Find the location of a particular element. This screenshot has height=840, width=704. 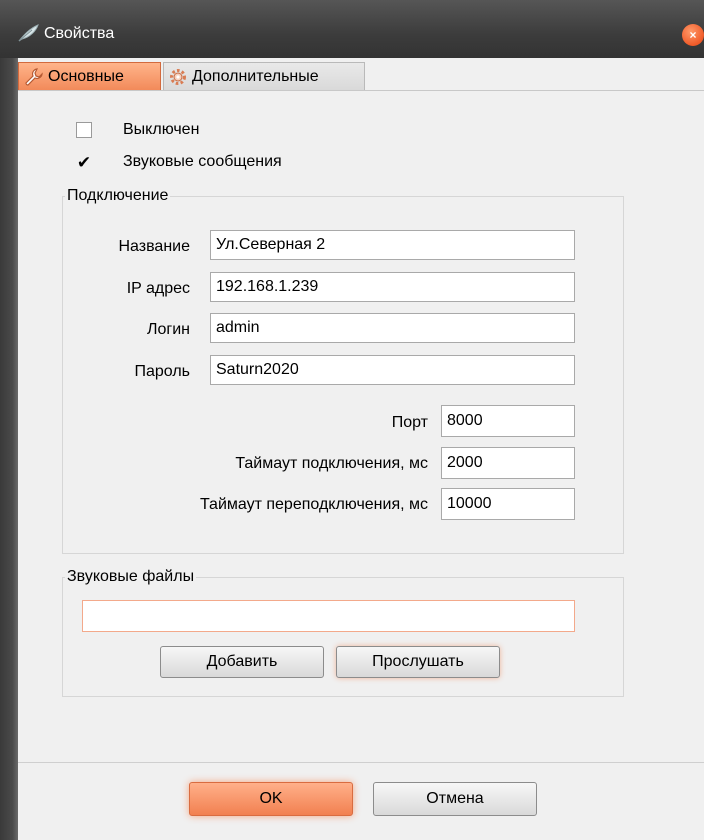

sound-messages-checkbox-row: ✔ Звуковые сообщения is located at coordinates (179, 162).